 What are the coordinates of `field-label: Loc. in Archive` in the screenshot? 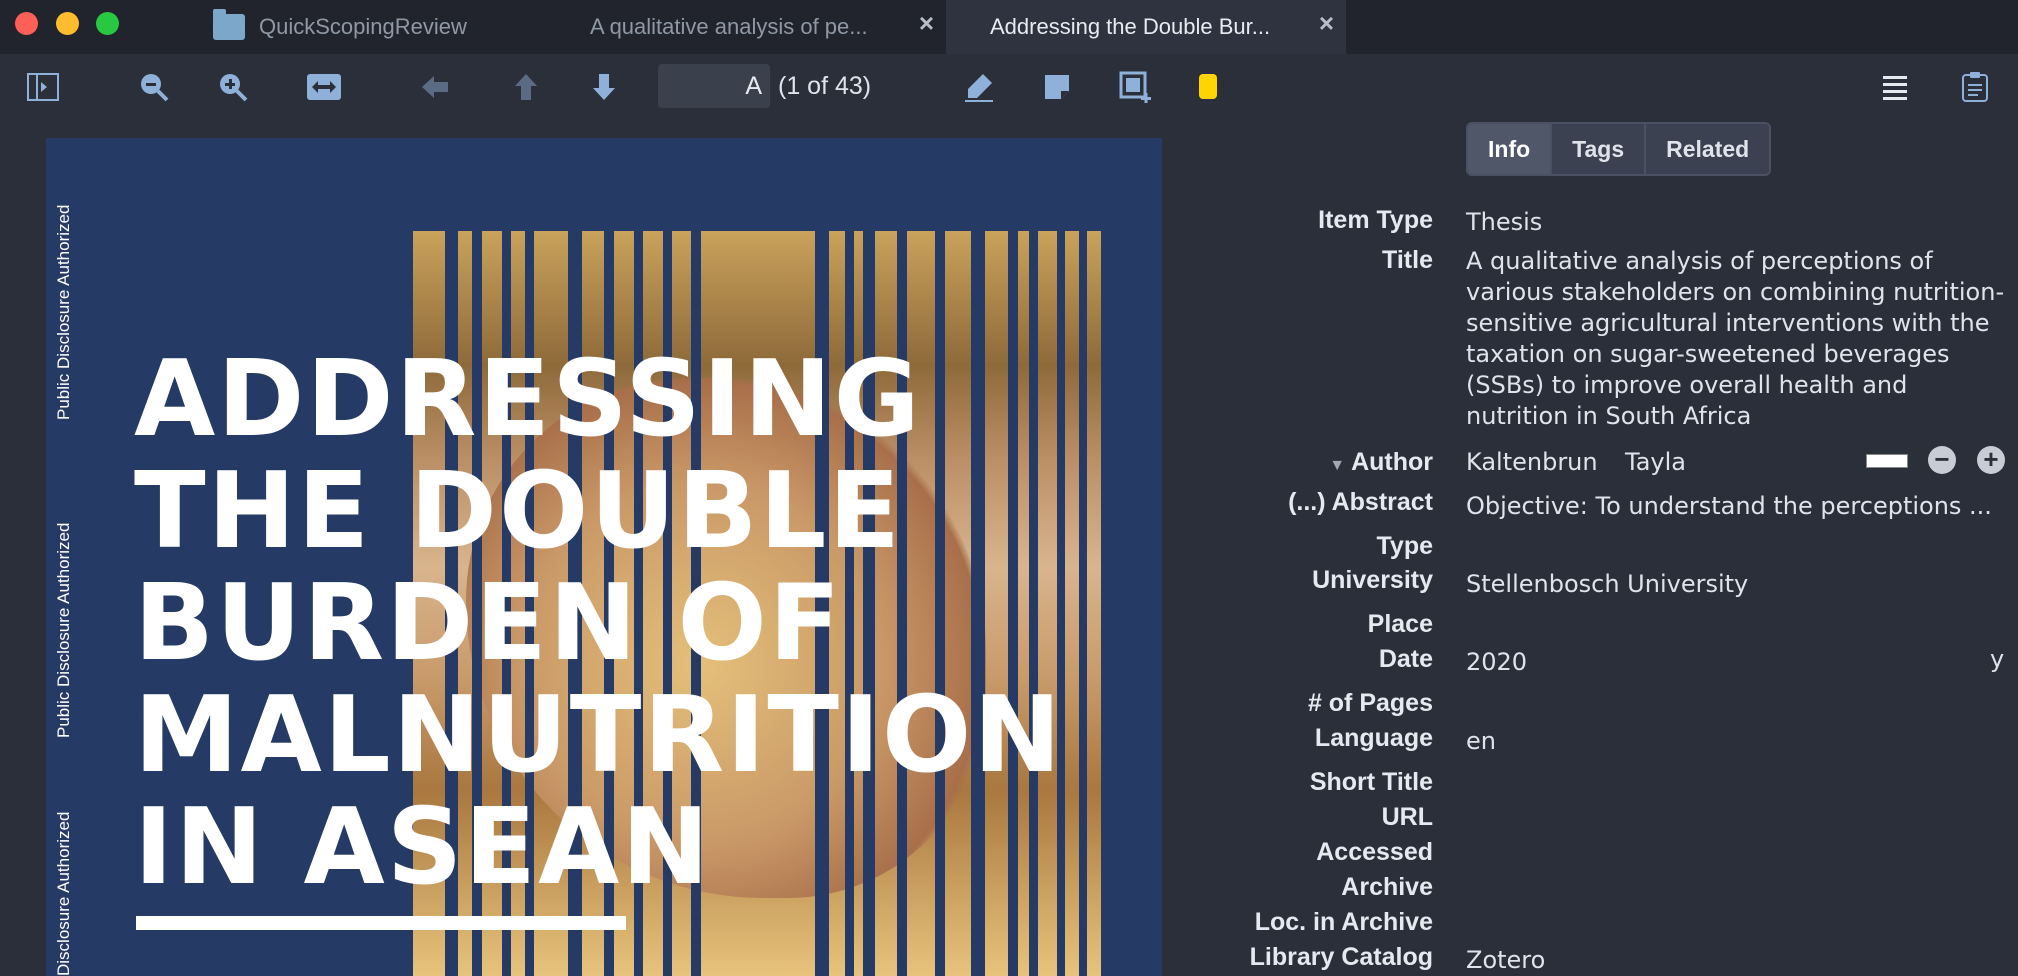 It's located at (1343, 922).